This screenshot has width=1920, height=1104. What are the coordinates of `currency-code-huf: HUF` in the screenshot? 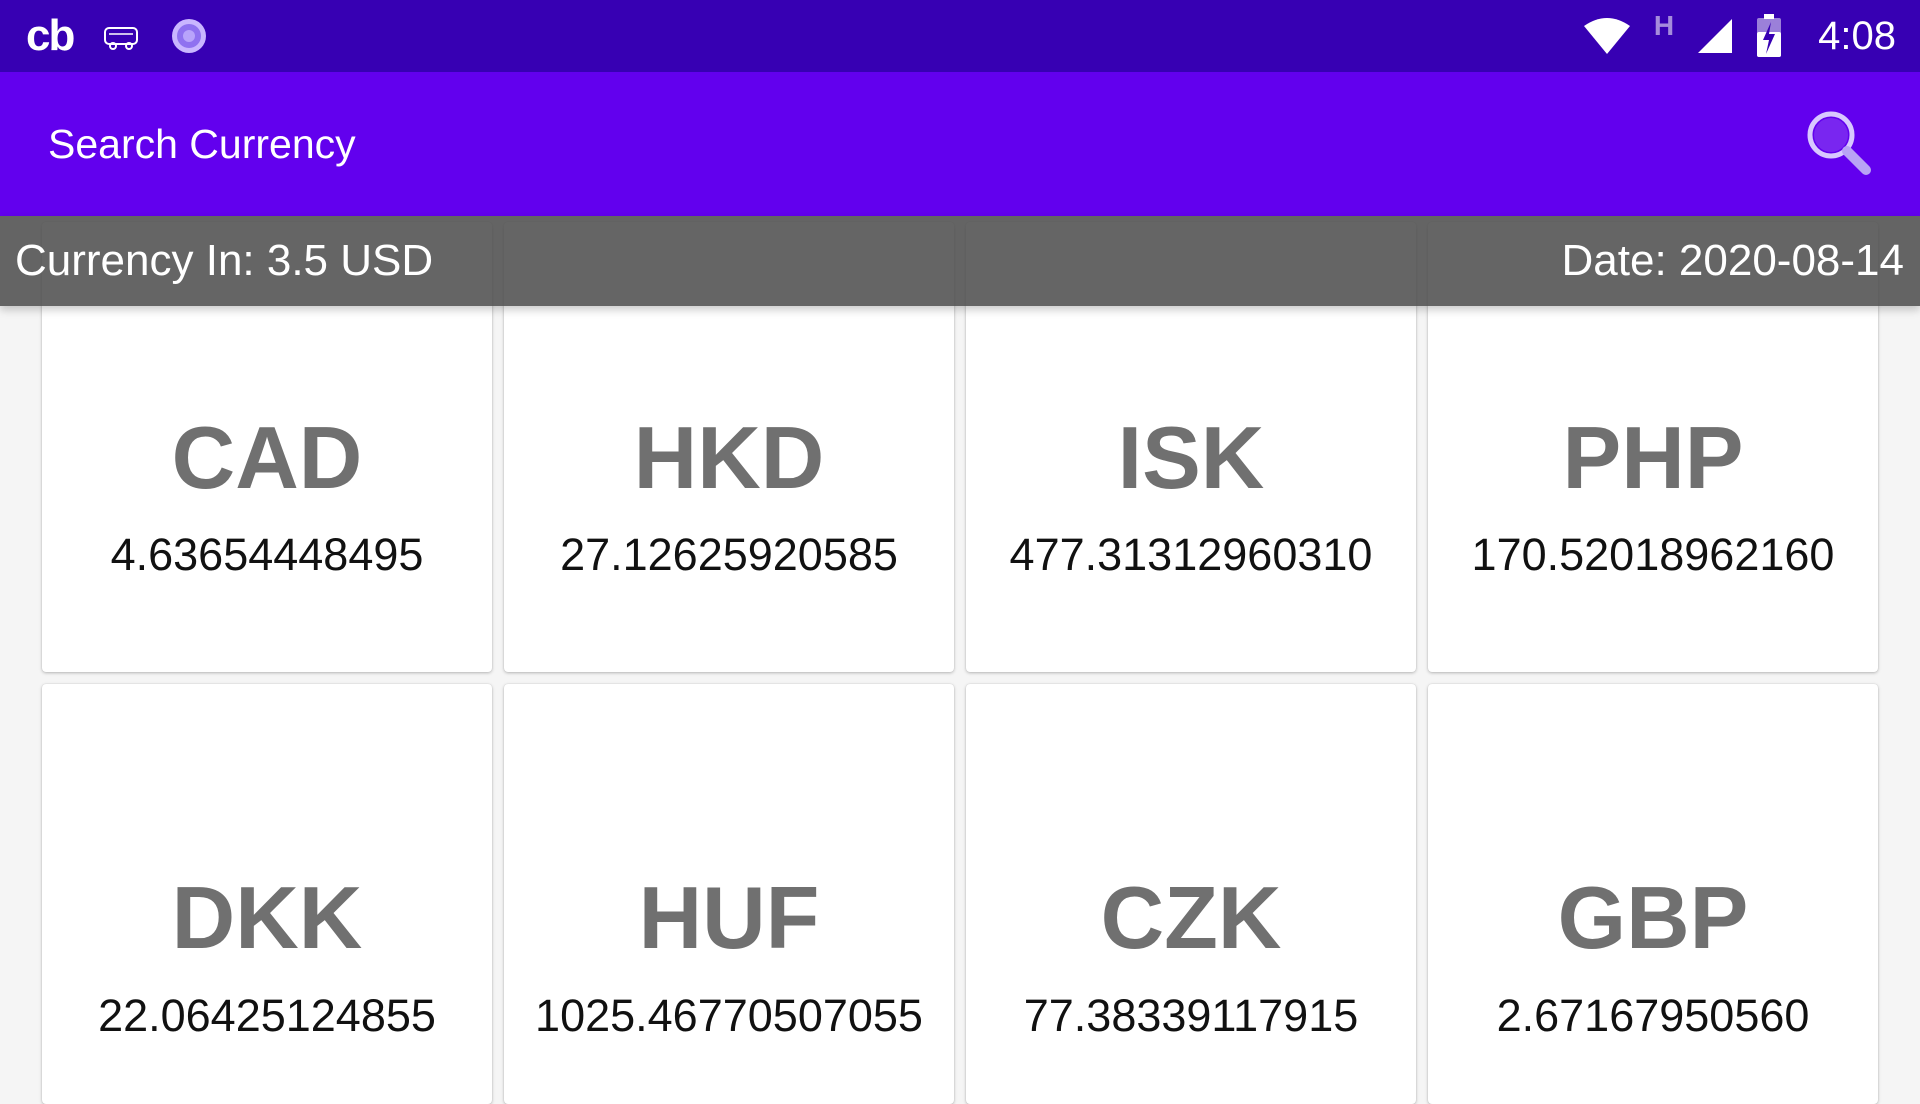 It's located at (729, 917).